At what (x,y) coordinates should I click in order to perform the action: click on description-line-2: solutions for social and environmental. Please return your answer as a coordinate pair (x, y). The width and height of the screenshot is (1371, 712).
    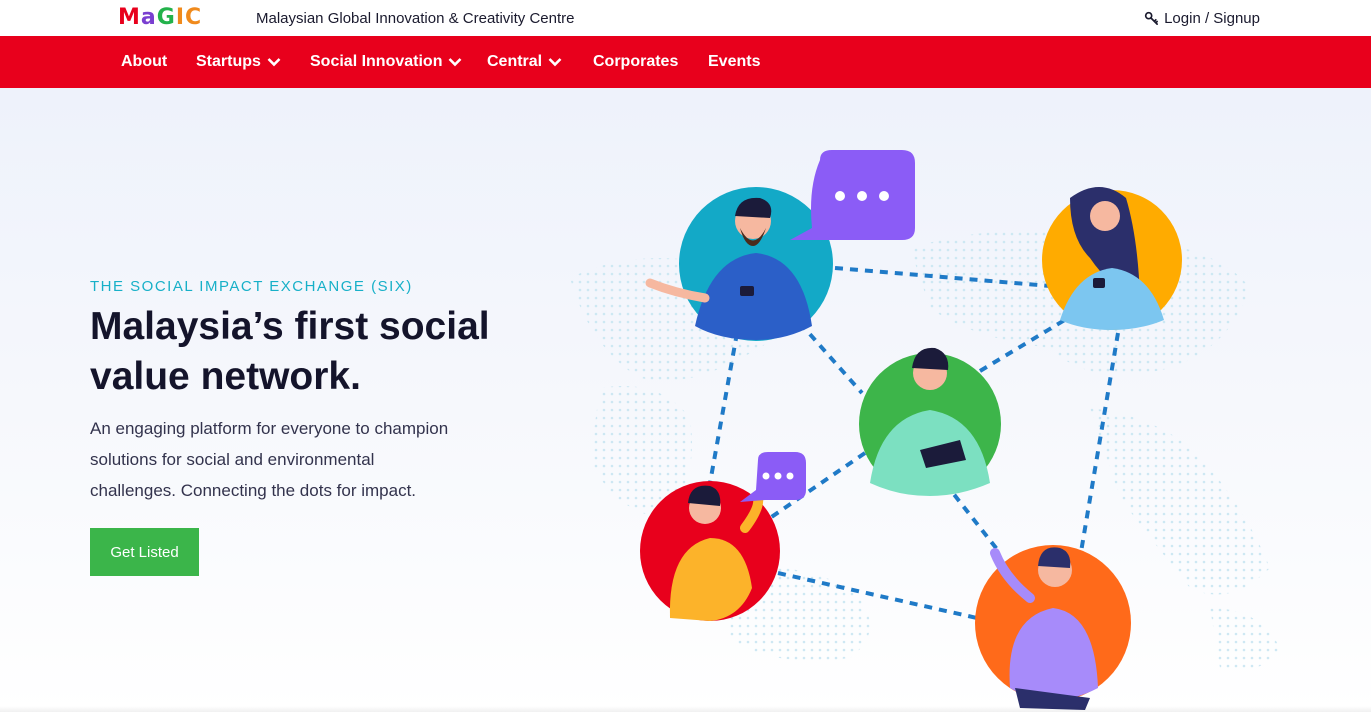
    Looking at the image, I should click on (232, 459).